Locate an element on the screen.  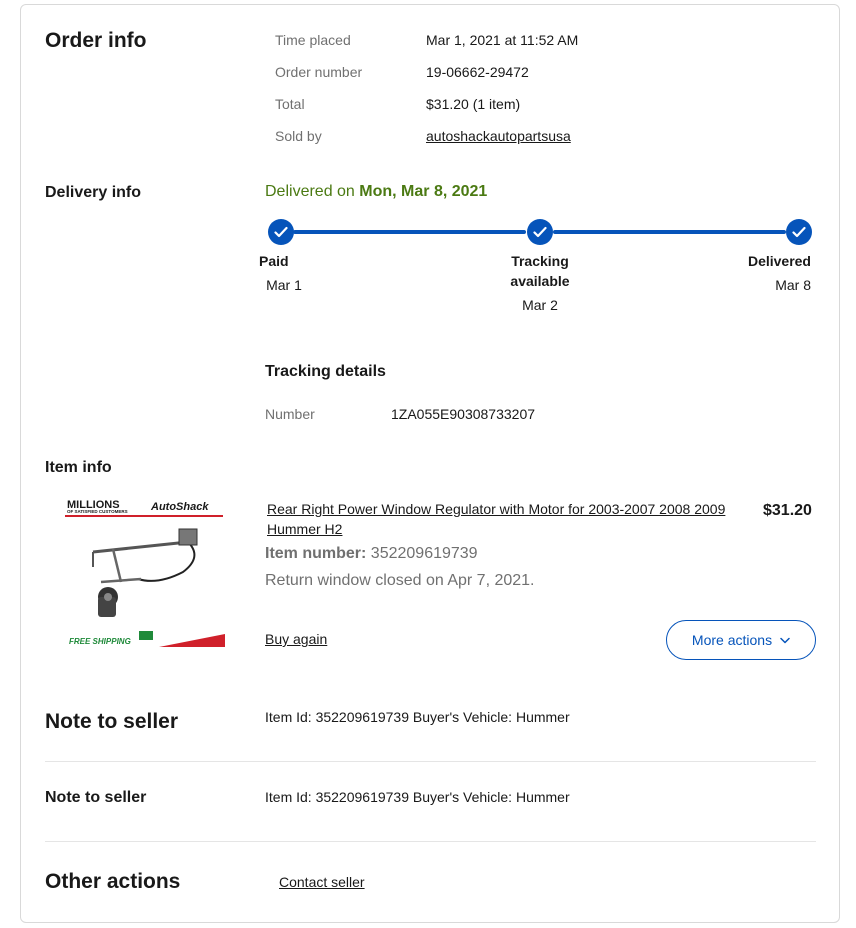
time-placed-value: Mar 1, 2021 at 11:52 AM is located at coordinates (502, 40).